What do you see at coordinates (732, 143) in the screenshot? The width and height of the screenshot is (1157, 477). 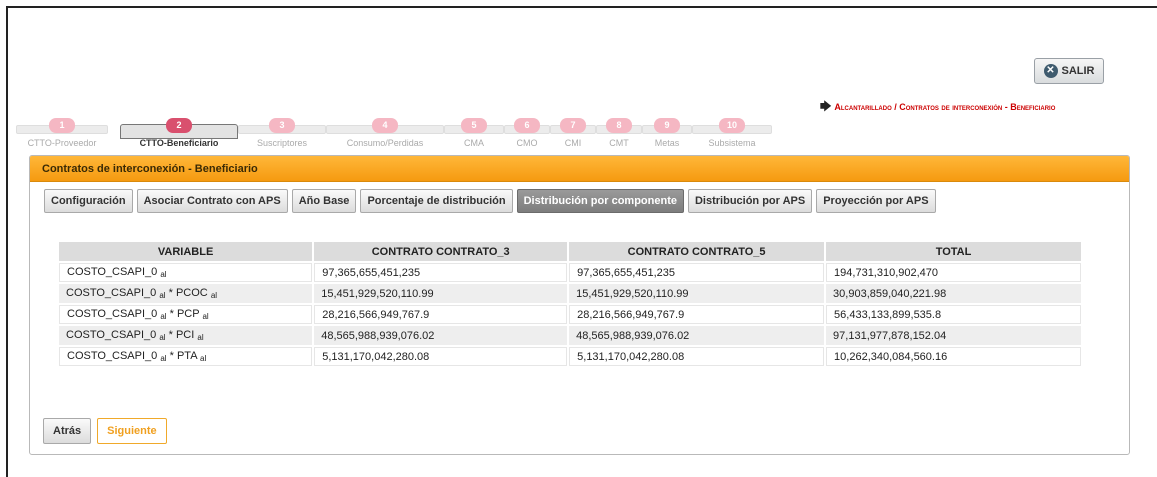 I see `step-label: Subsistema` at bounding box center [732, 143].